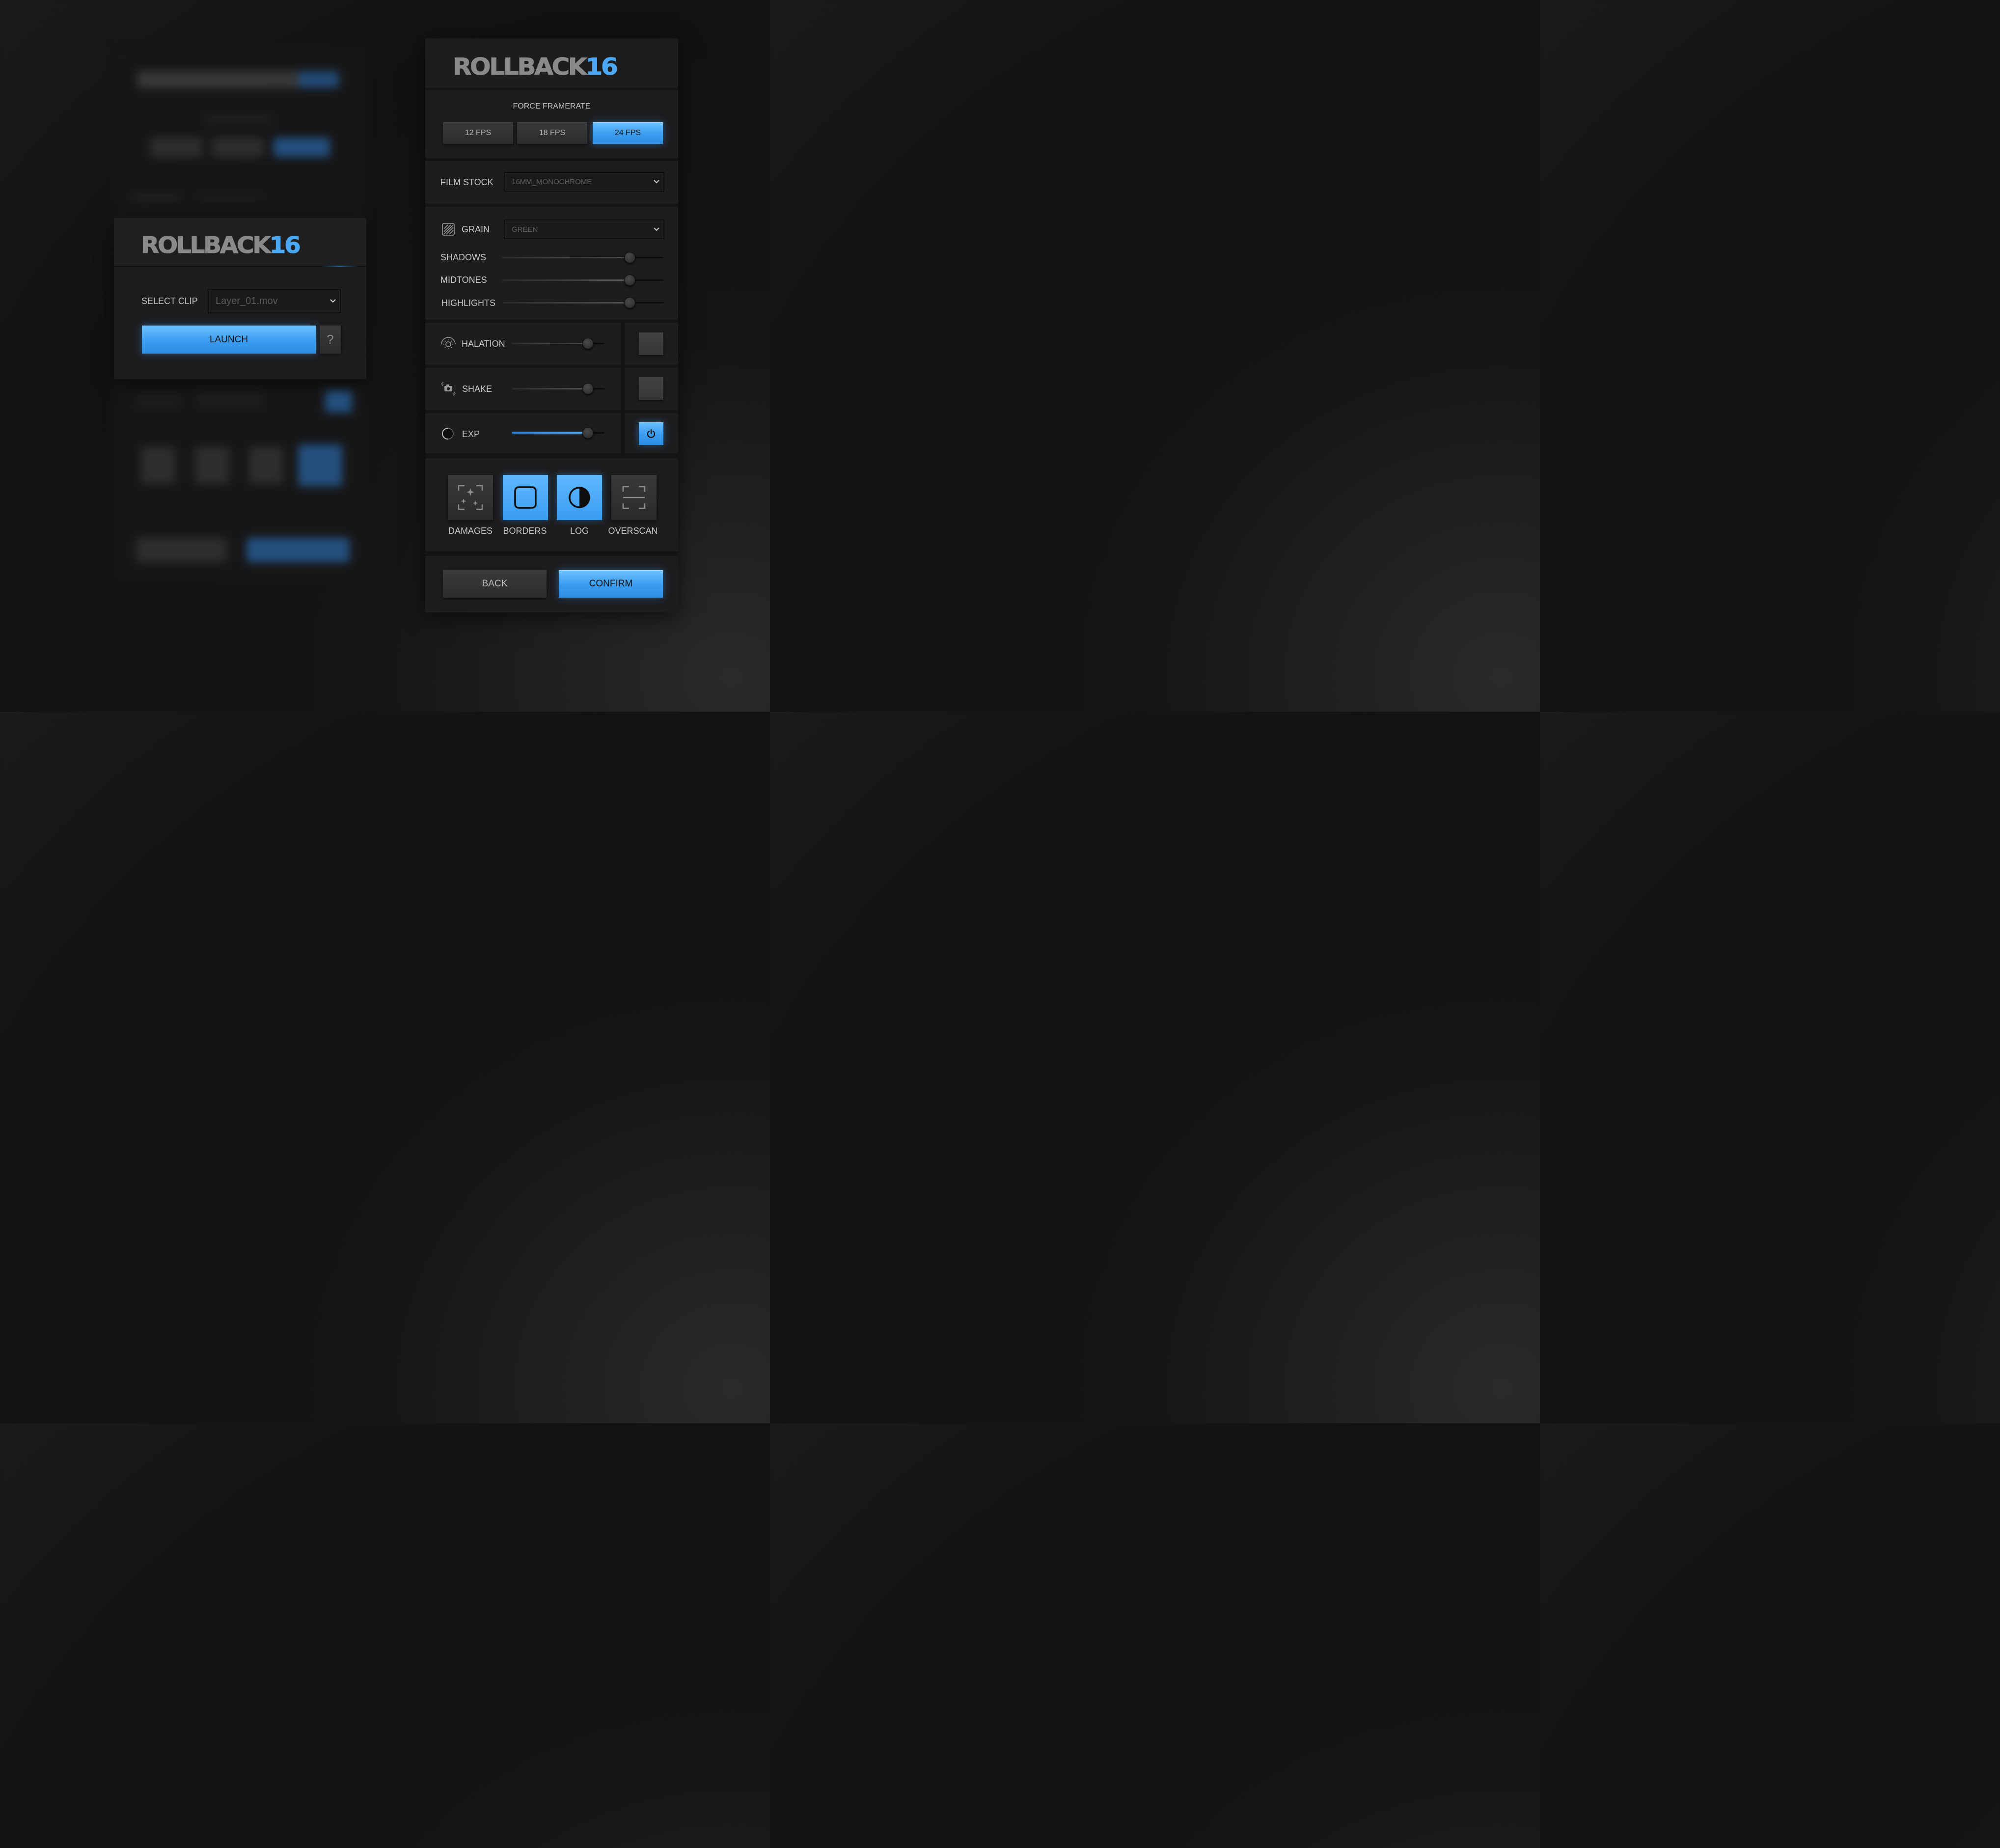 Image resolution: width=2000 pixels, height=1848 pixels. Describe the element at coordinates (467, 182) in the screenshot. I see `film-stock-label: FILM STOCK` at that location.